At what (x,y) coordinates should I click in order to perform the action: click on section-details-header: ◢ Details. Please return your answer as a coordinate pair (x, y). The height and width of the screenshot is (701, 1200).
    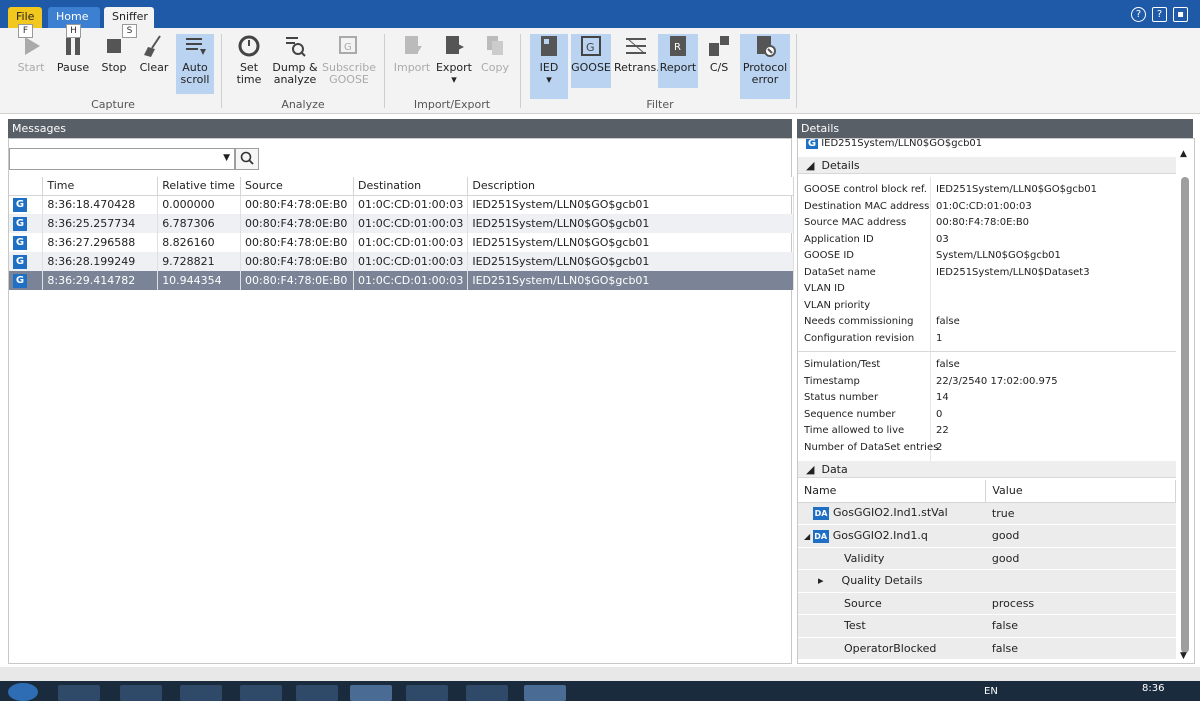
    Looking at the image, I should click on (987, 165).